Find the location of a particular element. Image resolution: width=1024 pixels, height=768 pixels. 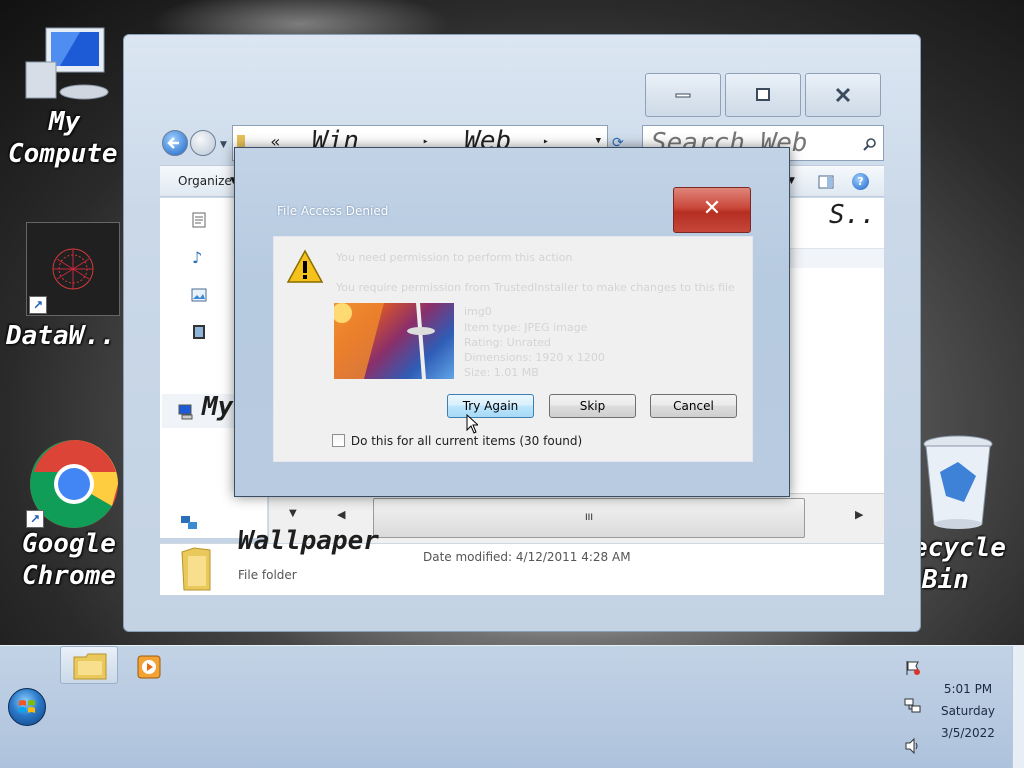

maximize-button is located at coordinates (763, 95).